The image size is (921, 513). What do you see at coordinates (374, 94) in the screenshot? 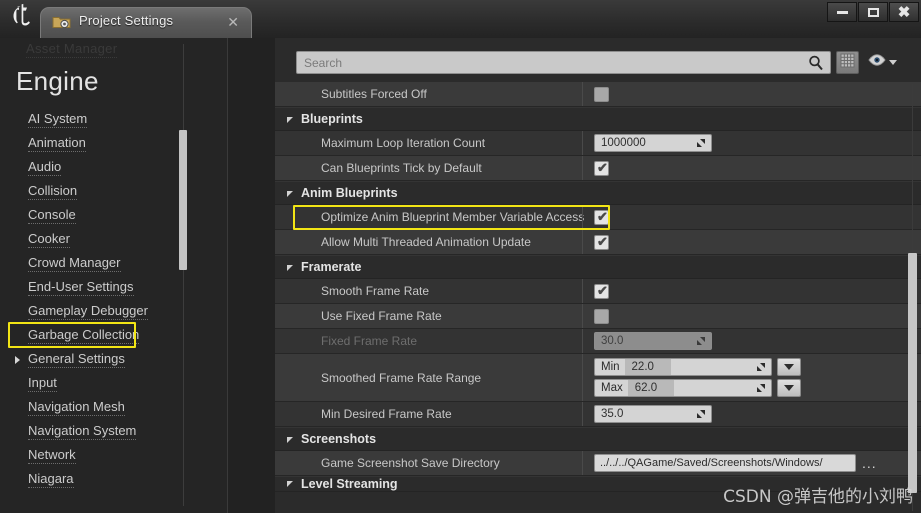
I see `setting-label: Subtitles Forced Off` at bounding box center [374, 94].